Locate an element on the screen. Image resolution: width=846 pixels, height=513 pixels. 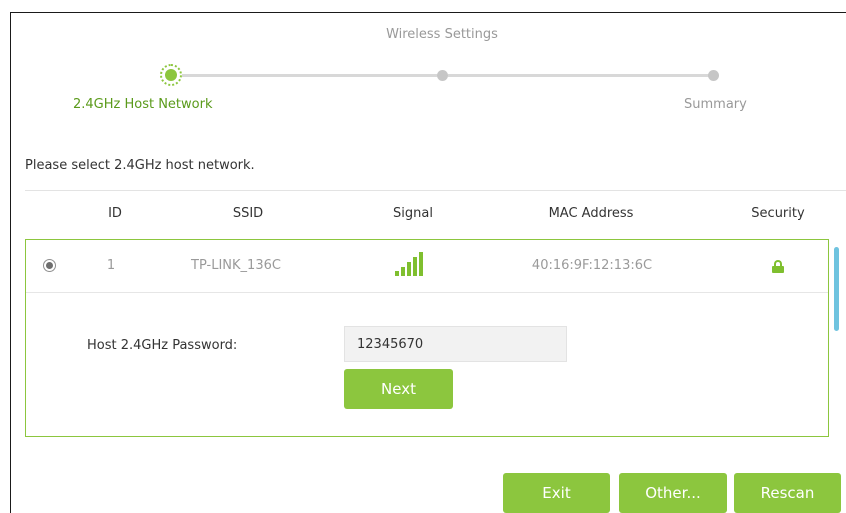
column-header-security: Security is located at coordinates (778, 213).